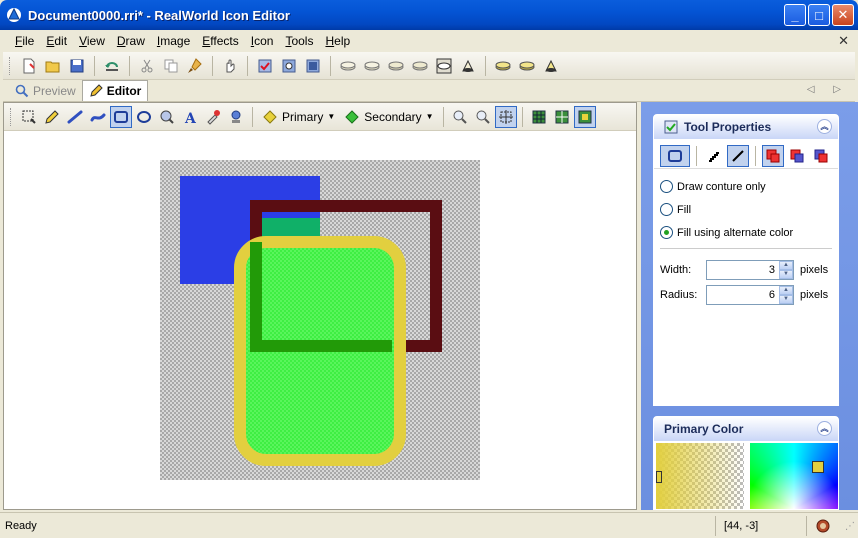  Describe the element at coordinates (666, 186) in the screenshot. I see `radio-draw-contour` at that location.